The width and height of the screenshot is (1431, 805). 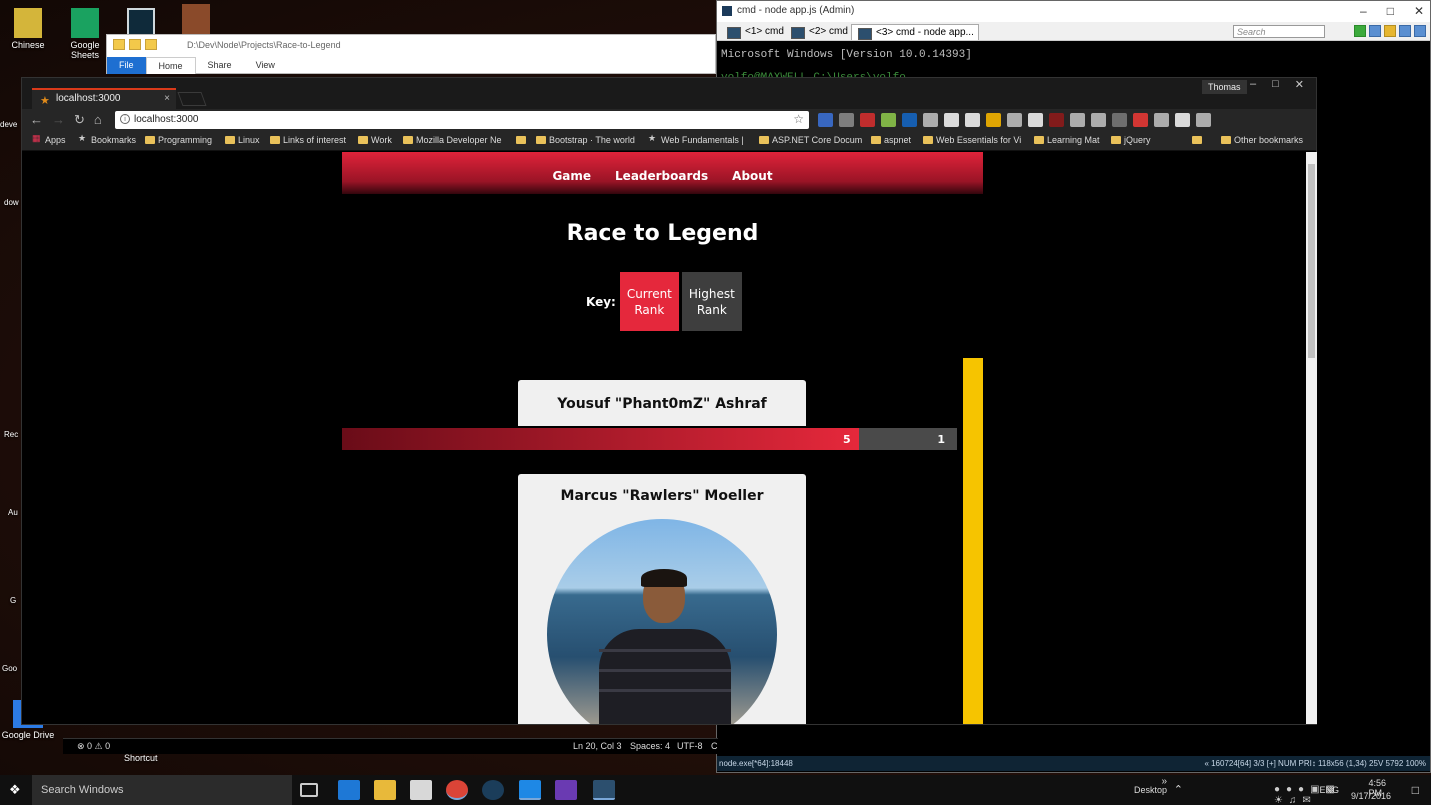 I want to click on bookmark-apps: Apps, so click(x=49, y=139).